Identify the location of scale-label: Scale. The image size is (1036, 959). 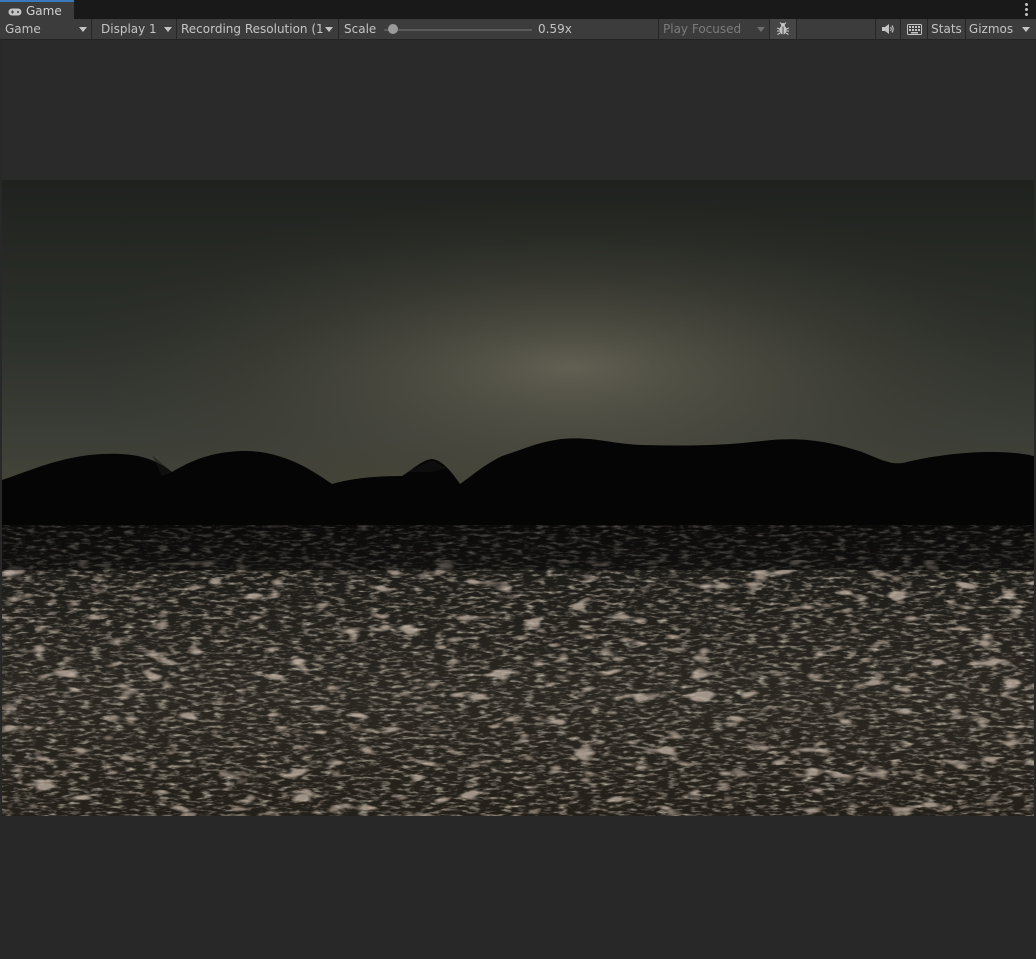
(360, 29).